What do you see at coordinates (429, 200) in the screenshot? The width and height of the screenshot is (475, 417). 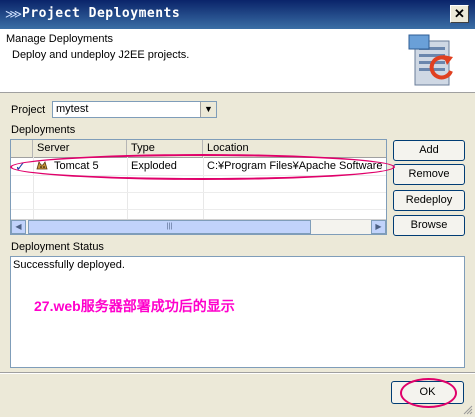 I see `redeploy-button: Redeploy` at bounding box center [429, 200].